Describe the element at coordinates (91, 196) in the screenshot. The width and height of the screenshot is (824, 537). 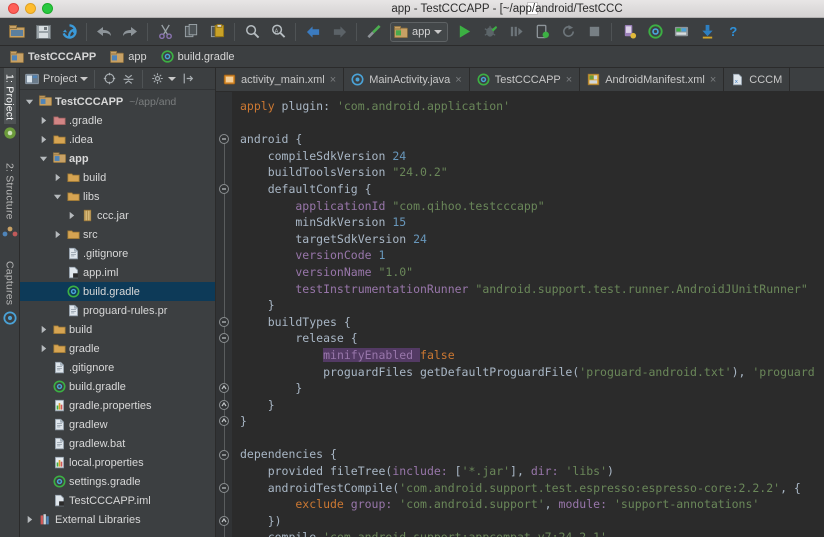
I see `tree-item-label: libs` at that location.